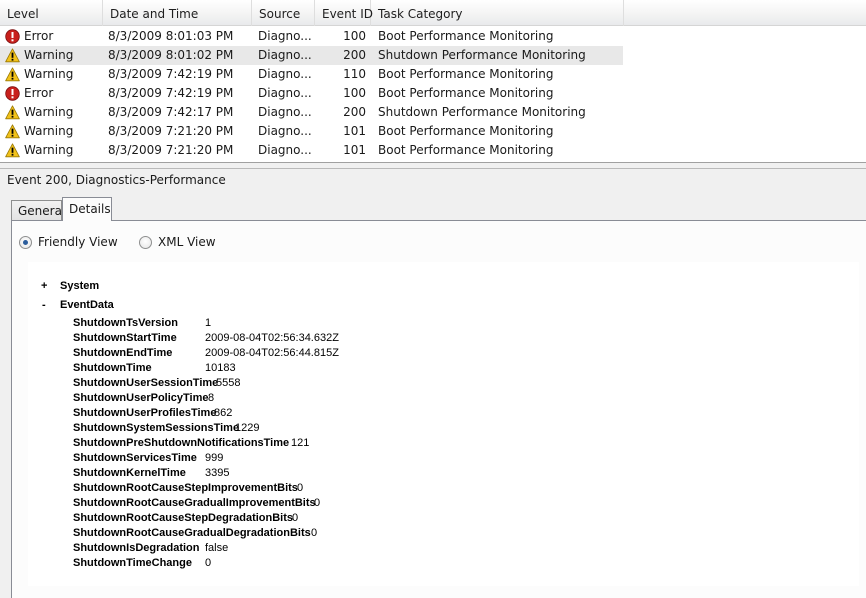 The width and height of the screenshot is (866, 598). What do you see at coordinates (344, 13) in the screenshot?
I see `column-header-event-id: Event ID` at bounding box center [344, 13].